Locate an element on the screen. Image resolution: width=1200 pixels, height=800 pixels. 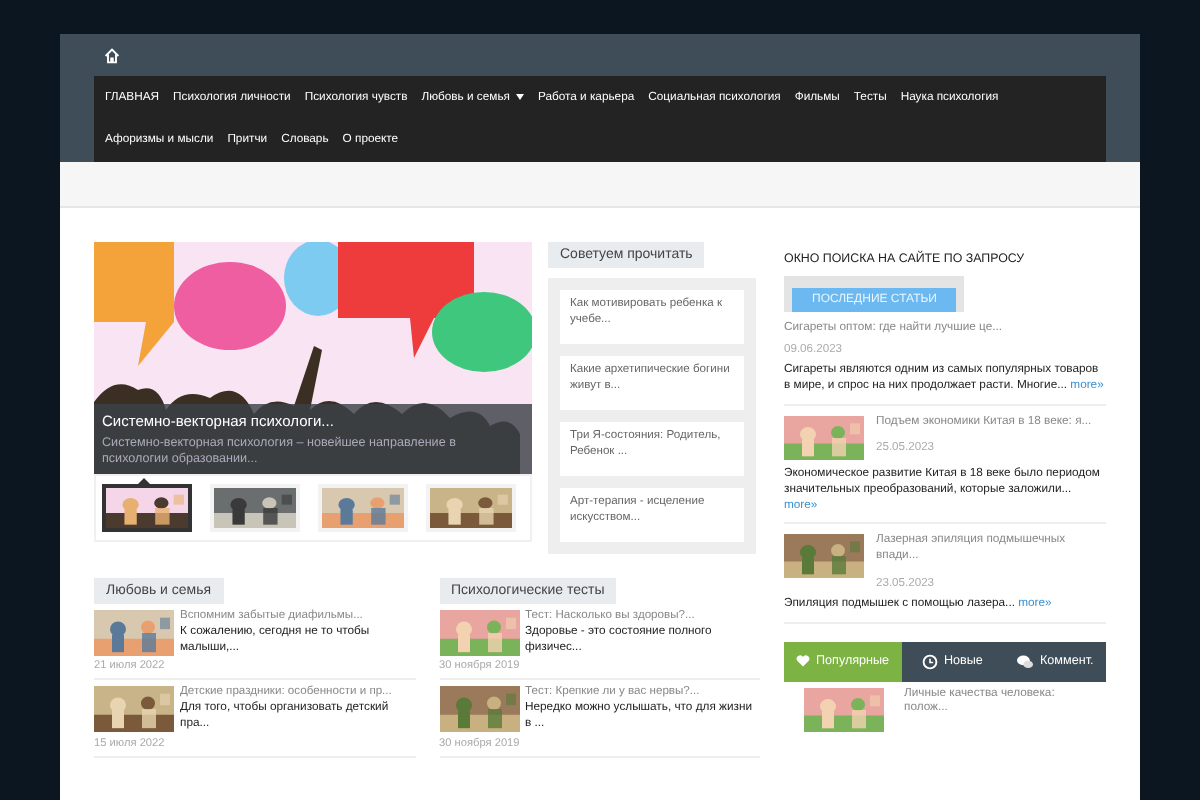
heart-icon is located at coordinates (803, 661).